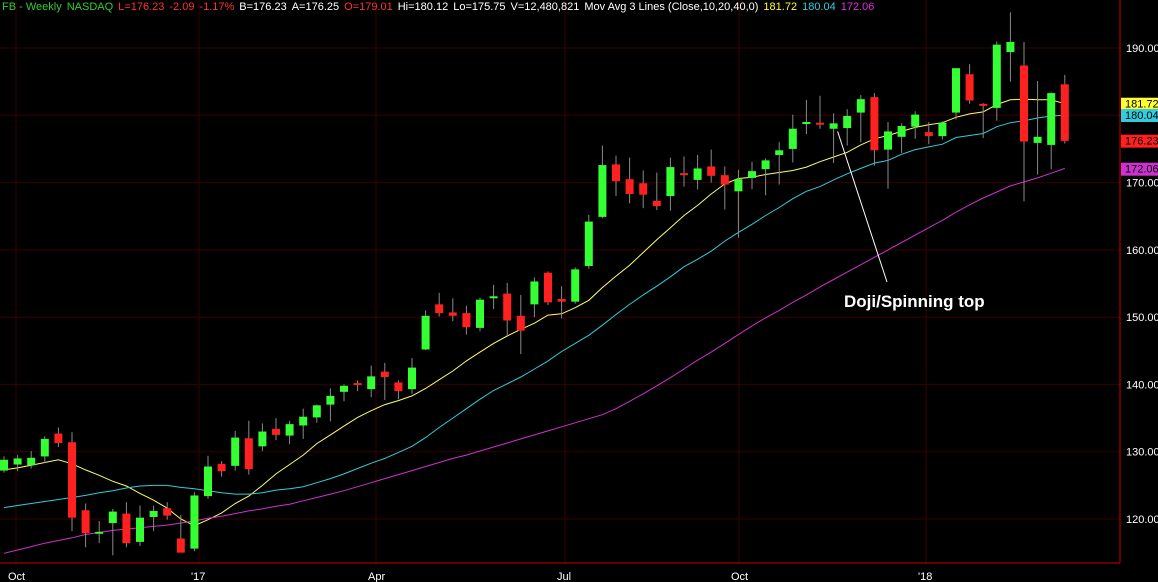 The height and width of the screenshot is (582, 1158). What do you see at coordinates (1142, 520) in the screenshot?
I see `y-tick-label: 120.00` at bounding box center [1142, 520].